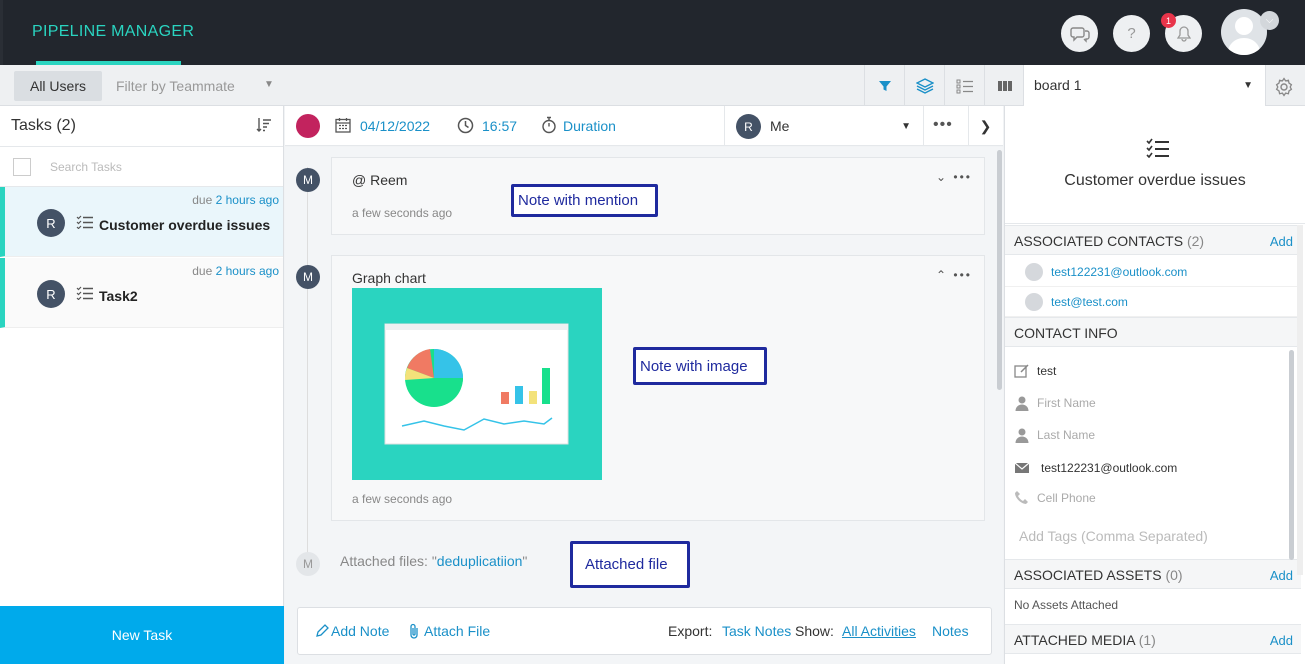 The width and height of the screenshot is (1305, 664). I want to click on task-search-row, so click(141, 166).